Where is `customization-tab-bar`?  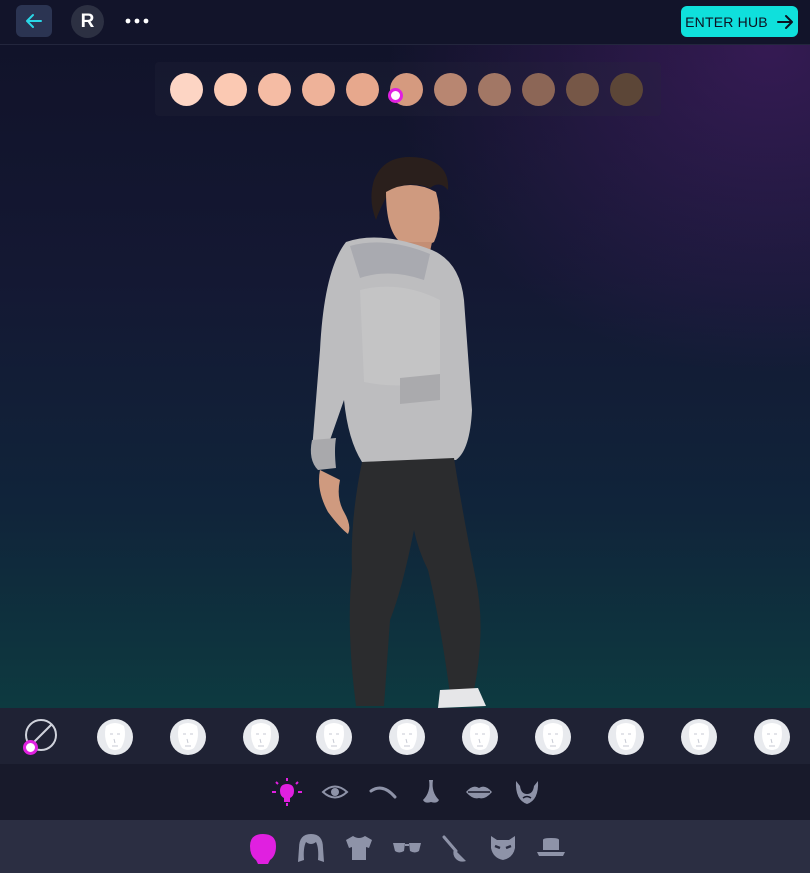
customization-tab-bar is located at coordinates (405, 846).